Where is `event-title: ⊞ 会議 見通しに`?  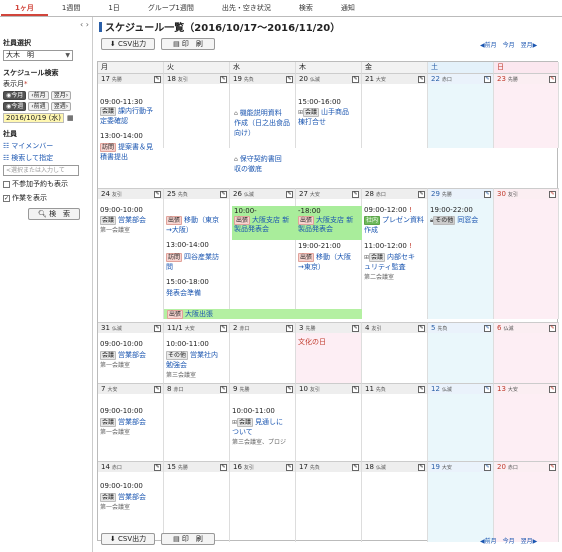 event-title: ⊞ 会議 見通しに is located at coordinates (257, 422).